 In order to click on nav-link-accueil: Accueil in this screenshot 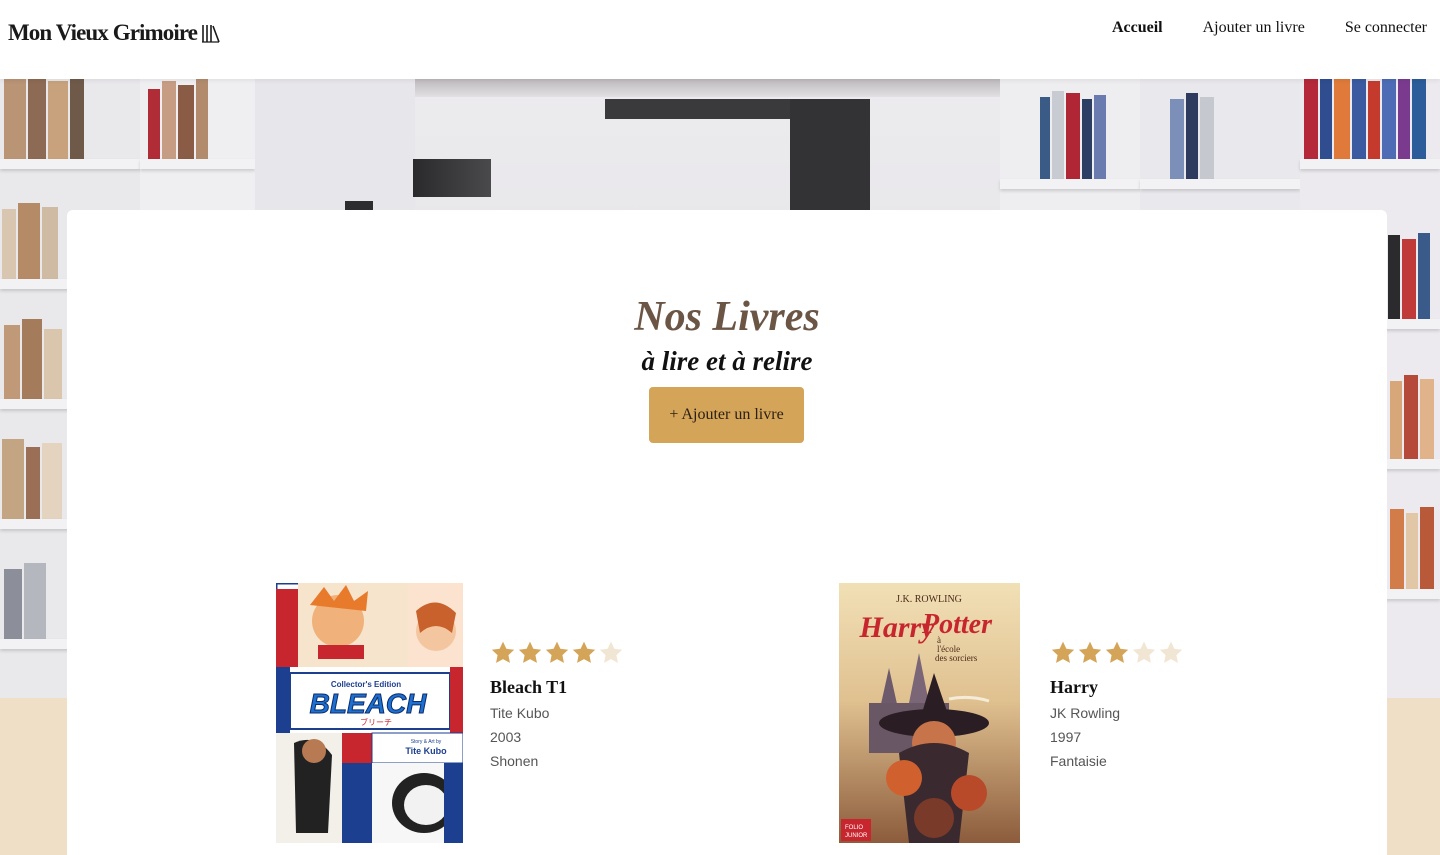, I will do `click(1137, 28)`.